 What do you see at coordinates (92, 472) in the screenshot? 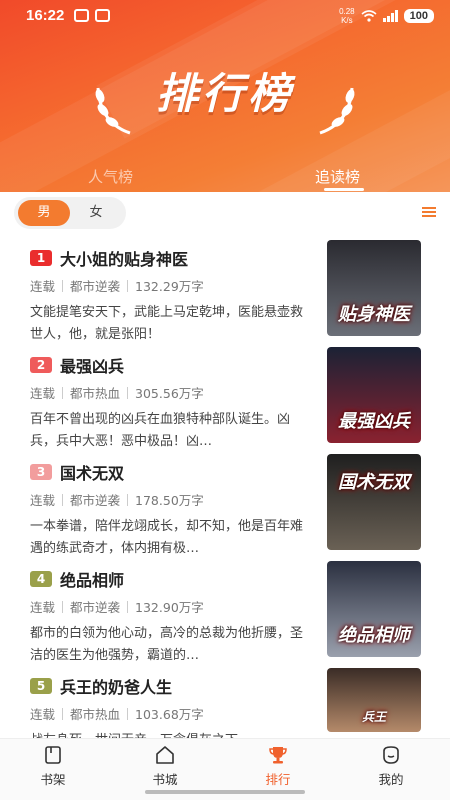
I see `book-title: 国术无双` at bounding box center [92, 472].